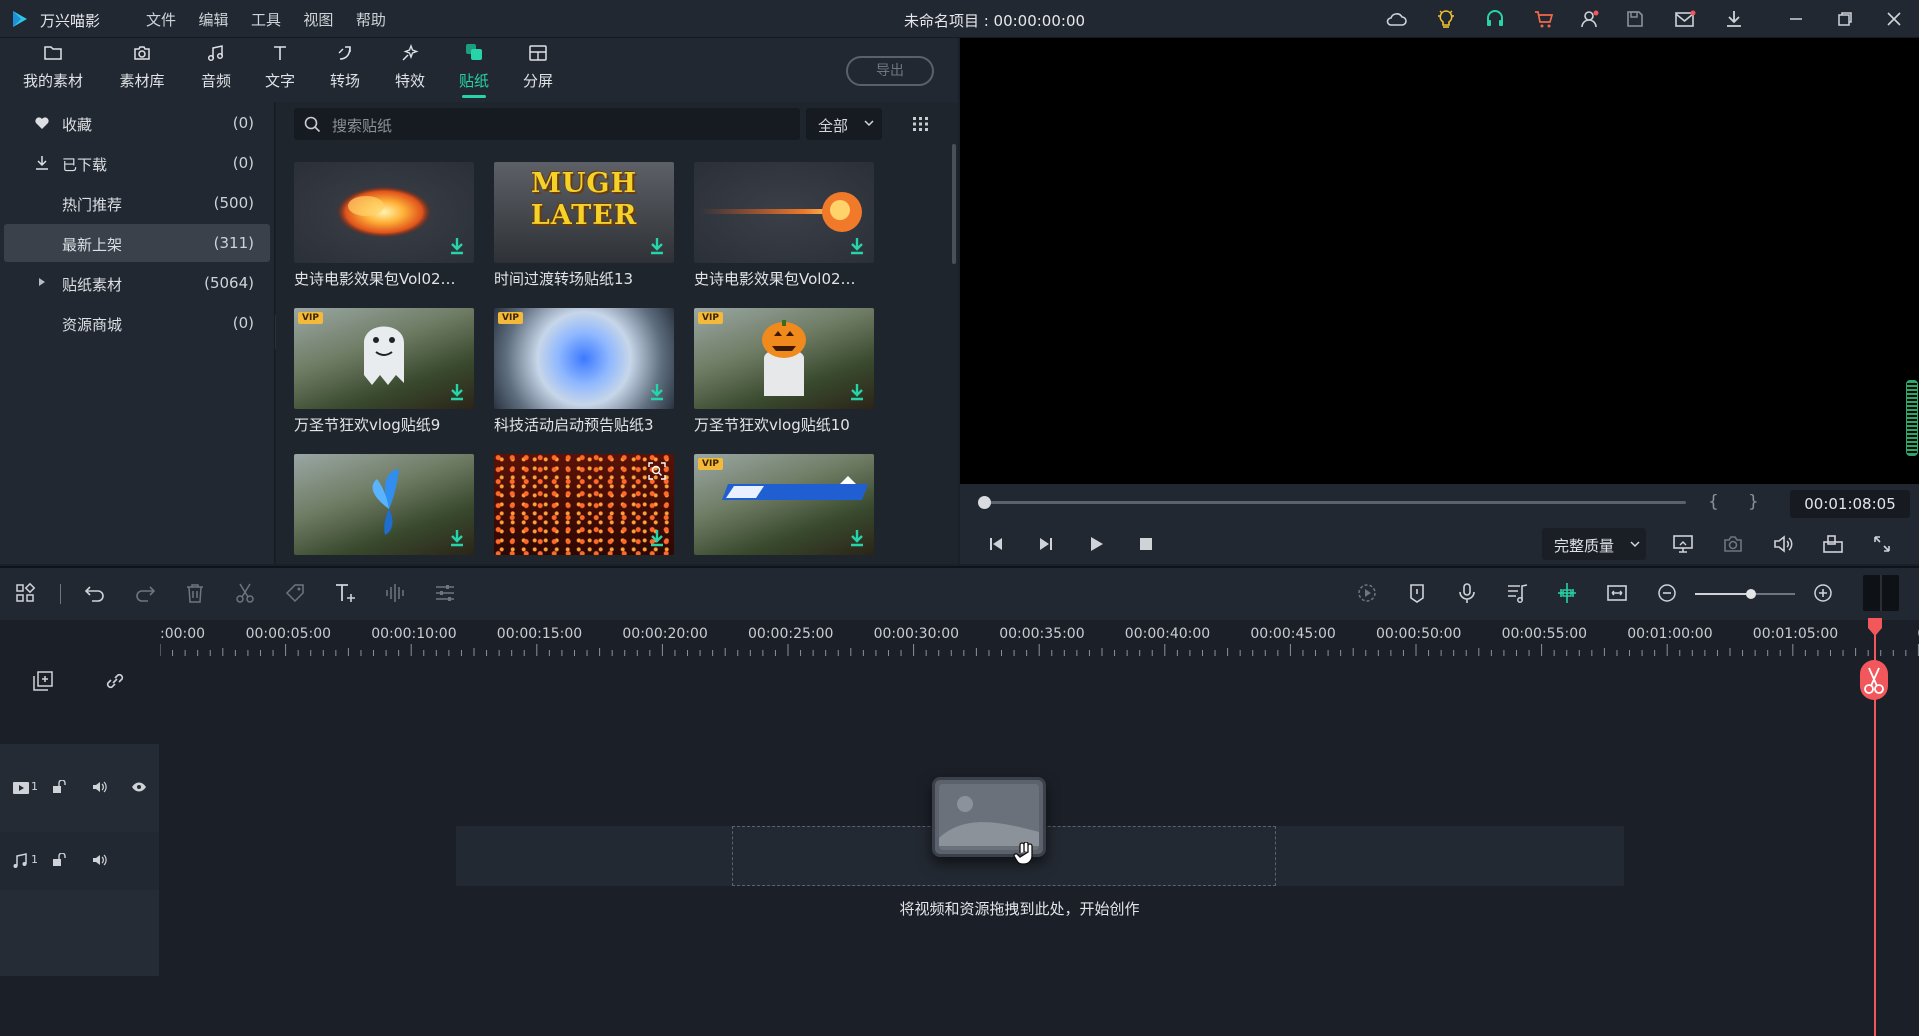  I want to click on microphone-icon, so click(1467, 593).